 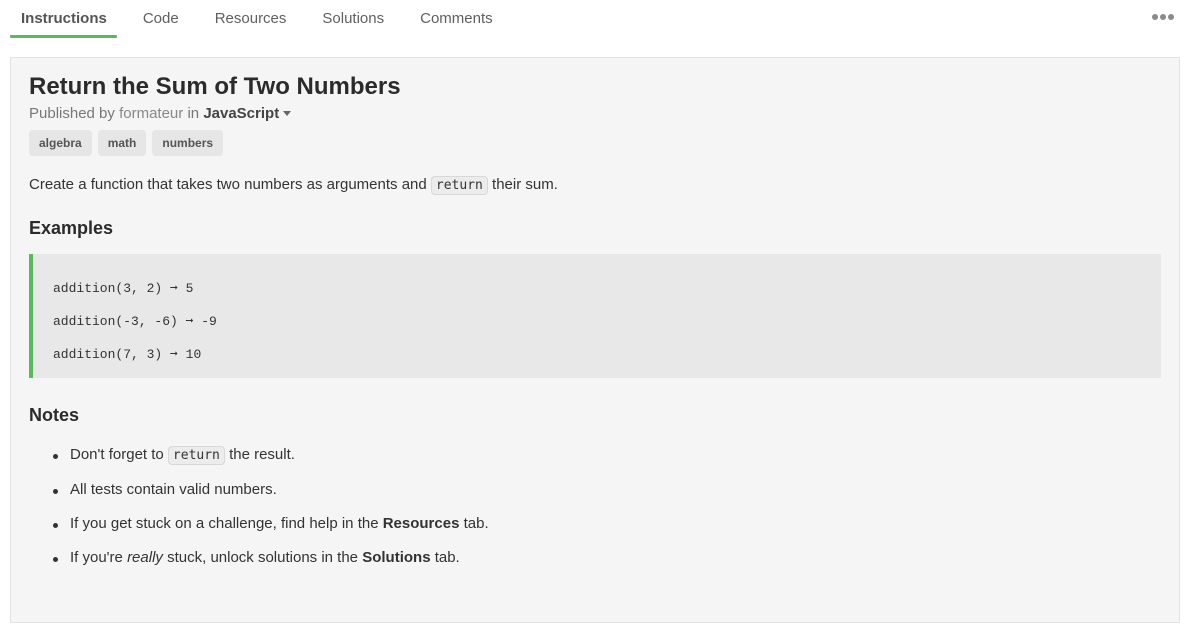 What do you see at coordinates (71, 228) in the screenshot?
I see `examples-heading: Examples` at bounding box center [71, 228].